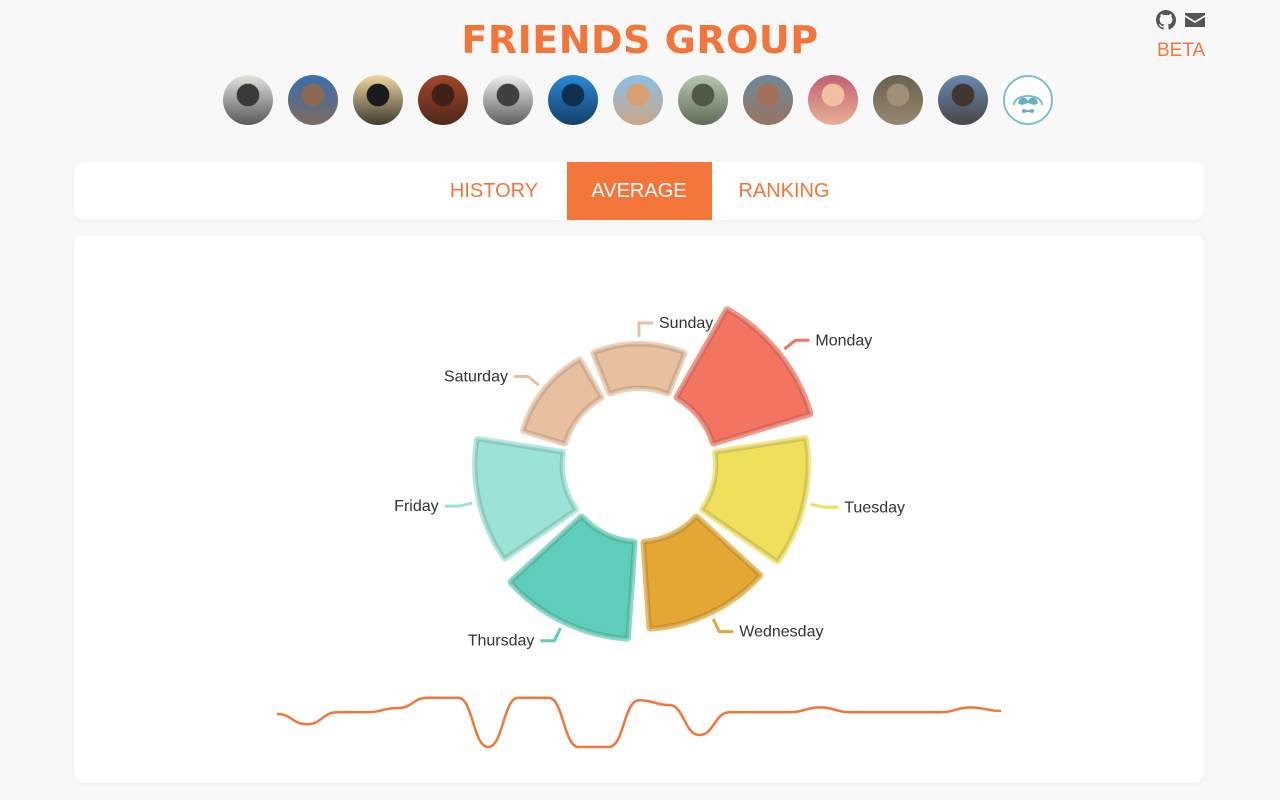 This screenshot has height=800, width=1280. Describe the element at coordinates (722, 626) in the screenshot. I see `leader-line-wednesday` at that location.